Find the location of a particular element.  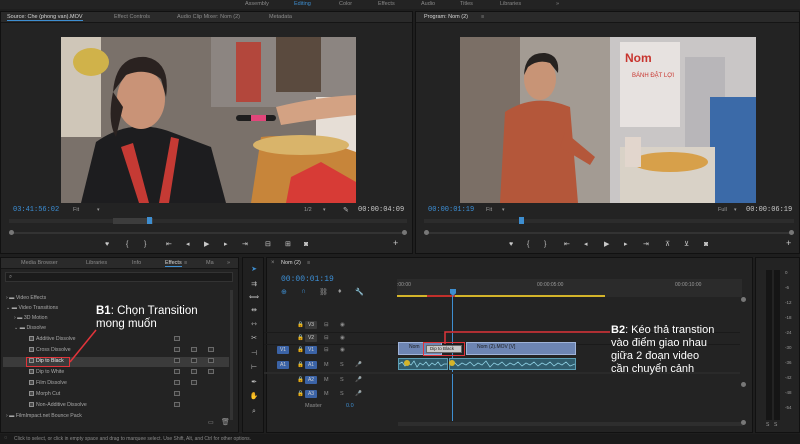

program-marker-icon: ♥ is located at coordinates (511, 244).